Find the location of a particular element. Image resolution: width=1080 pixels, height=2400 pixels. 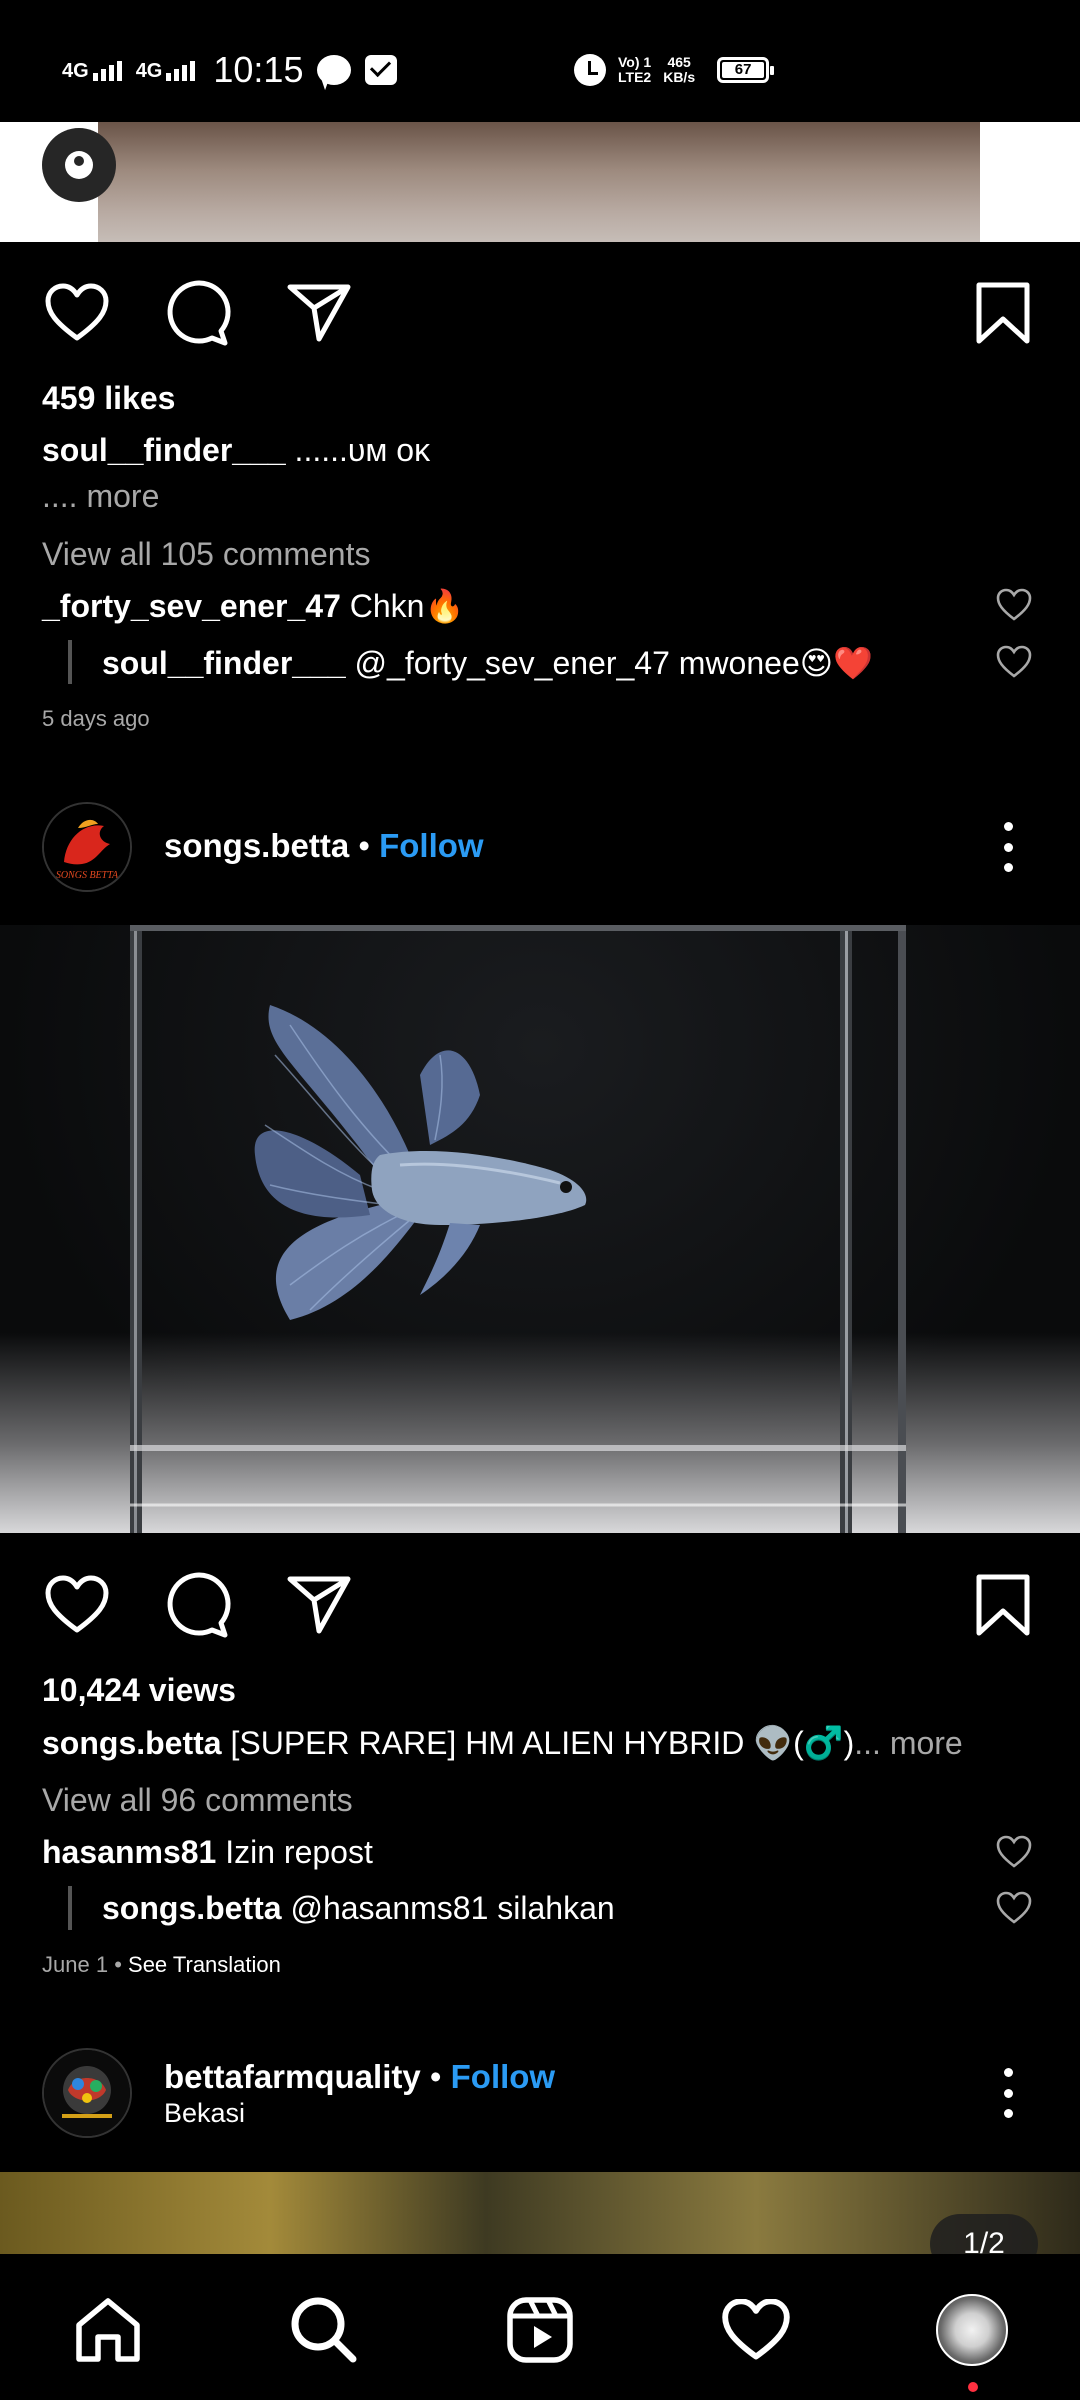

battery-icon: 67 is located at coordinates (746, 70).